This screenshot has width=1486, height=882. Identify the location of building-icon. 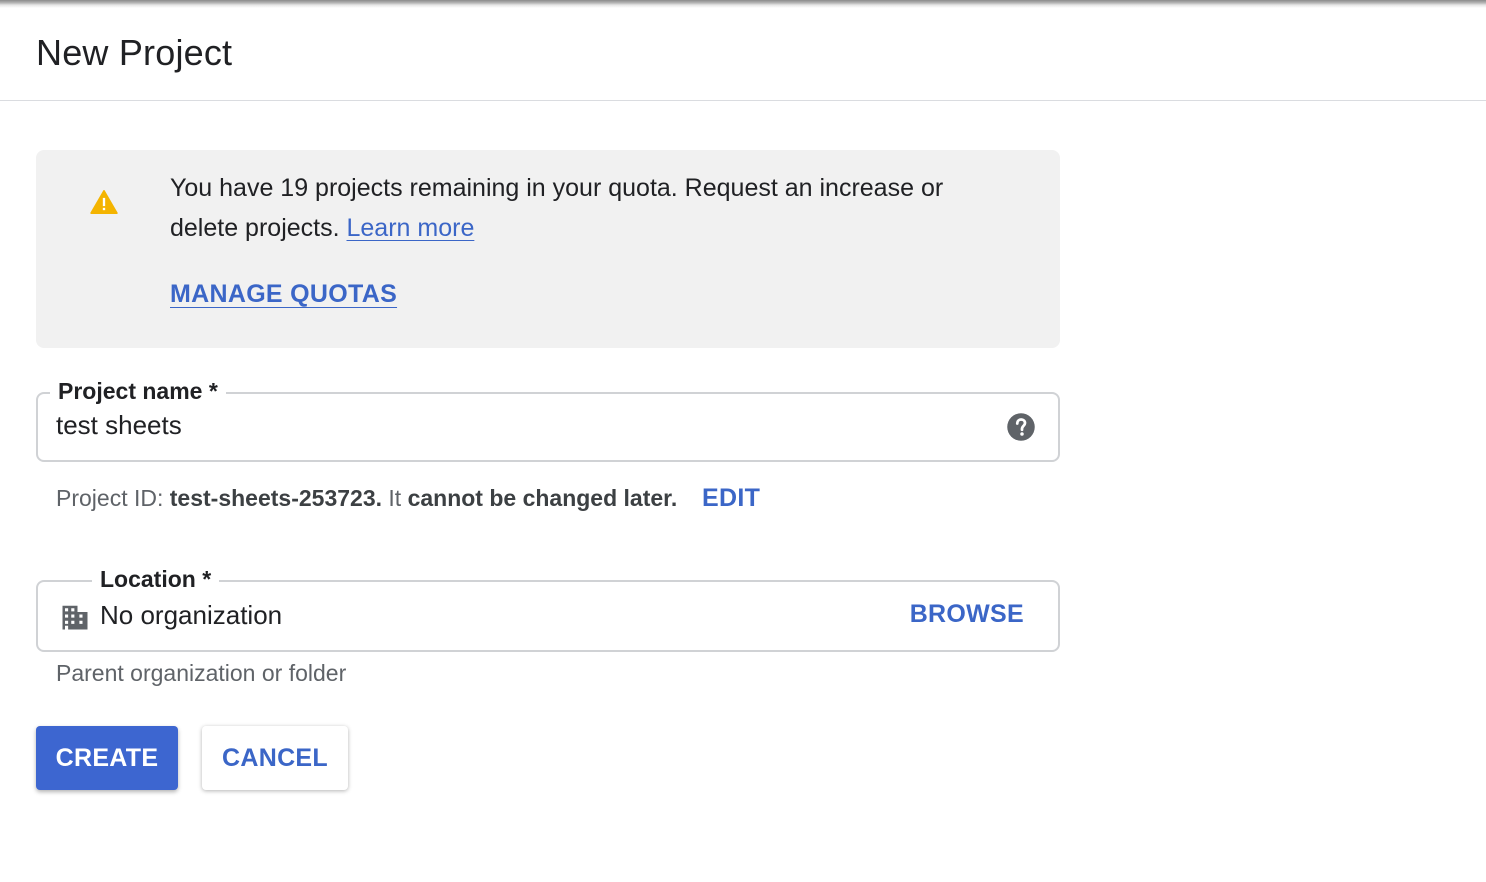
(75, 617).